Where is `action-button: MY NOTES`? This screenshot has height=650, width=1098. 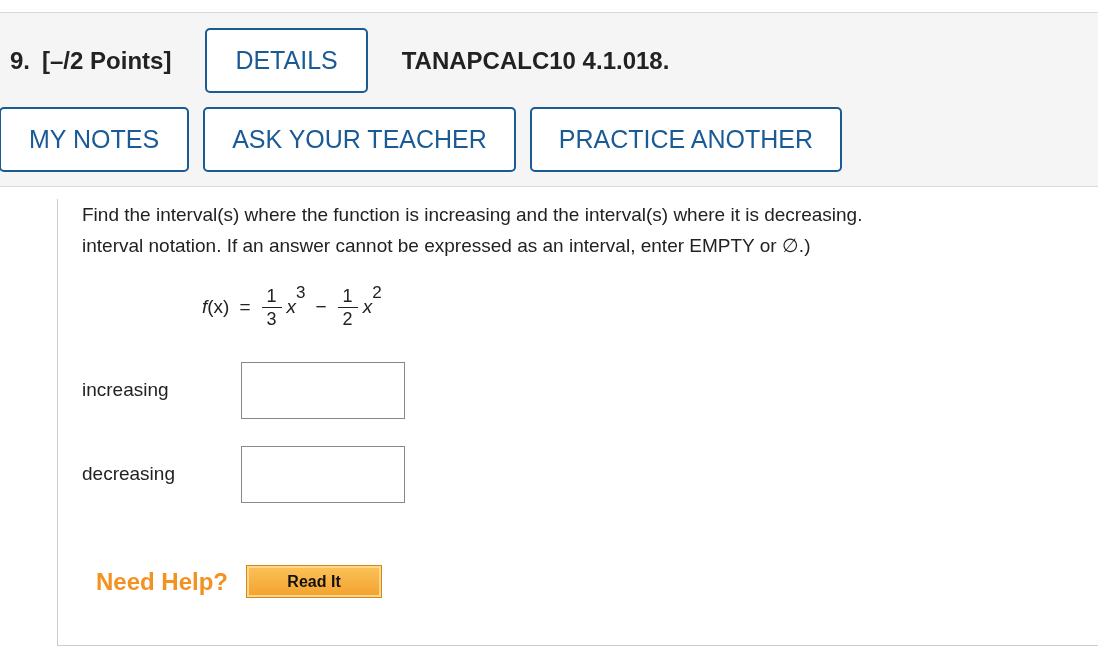 action-button: MY NOTES is located at coordinates (95, 139).